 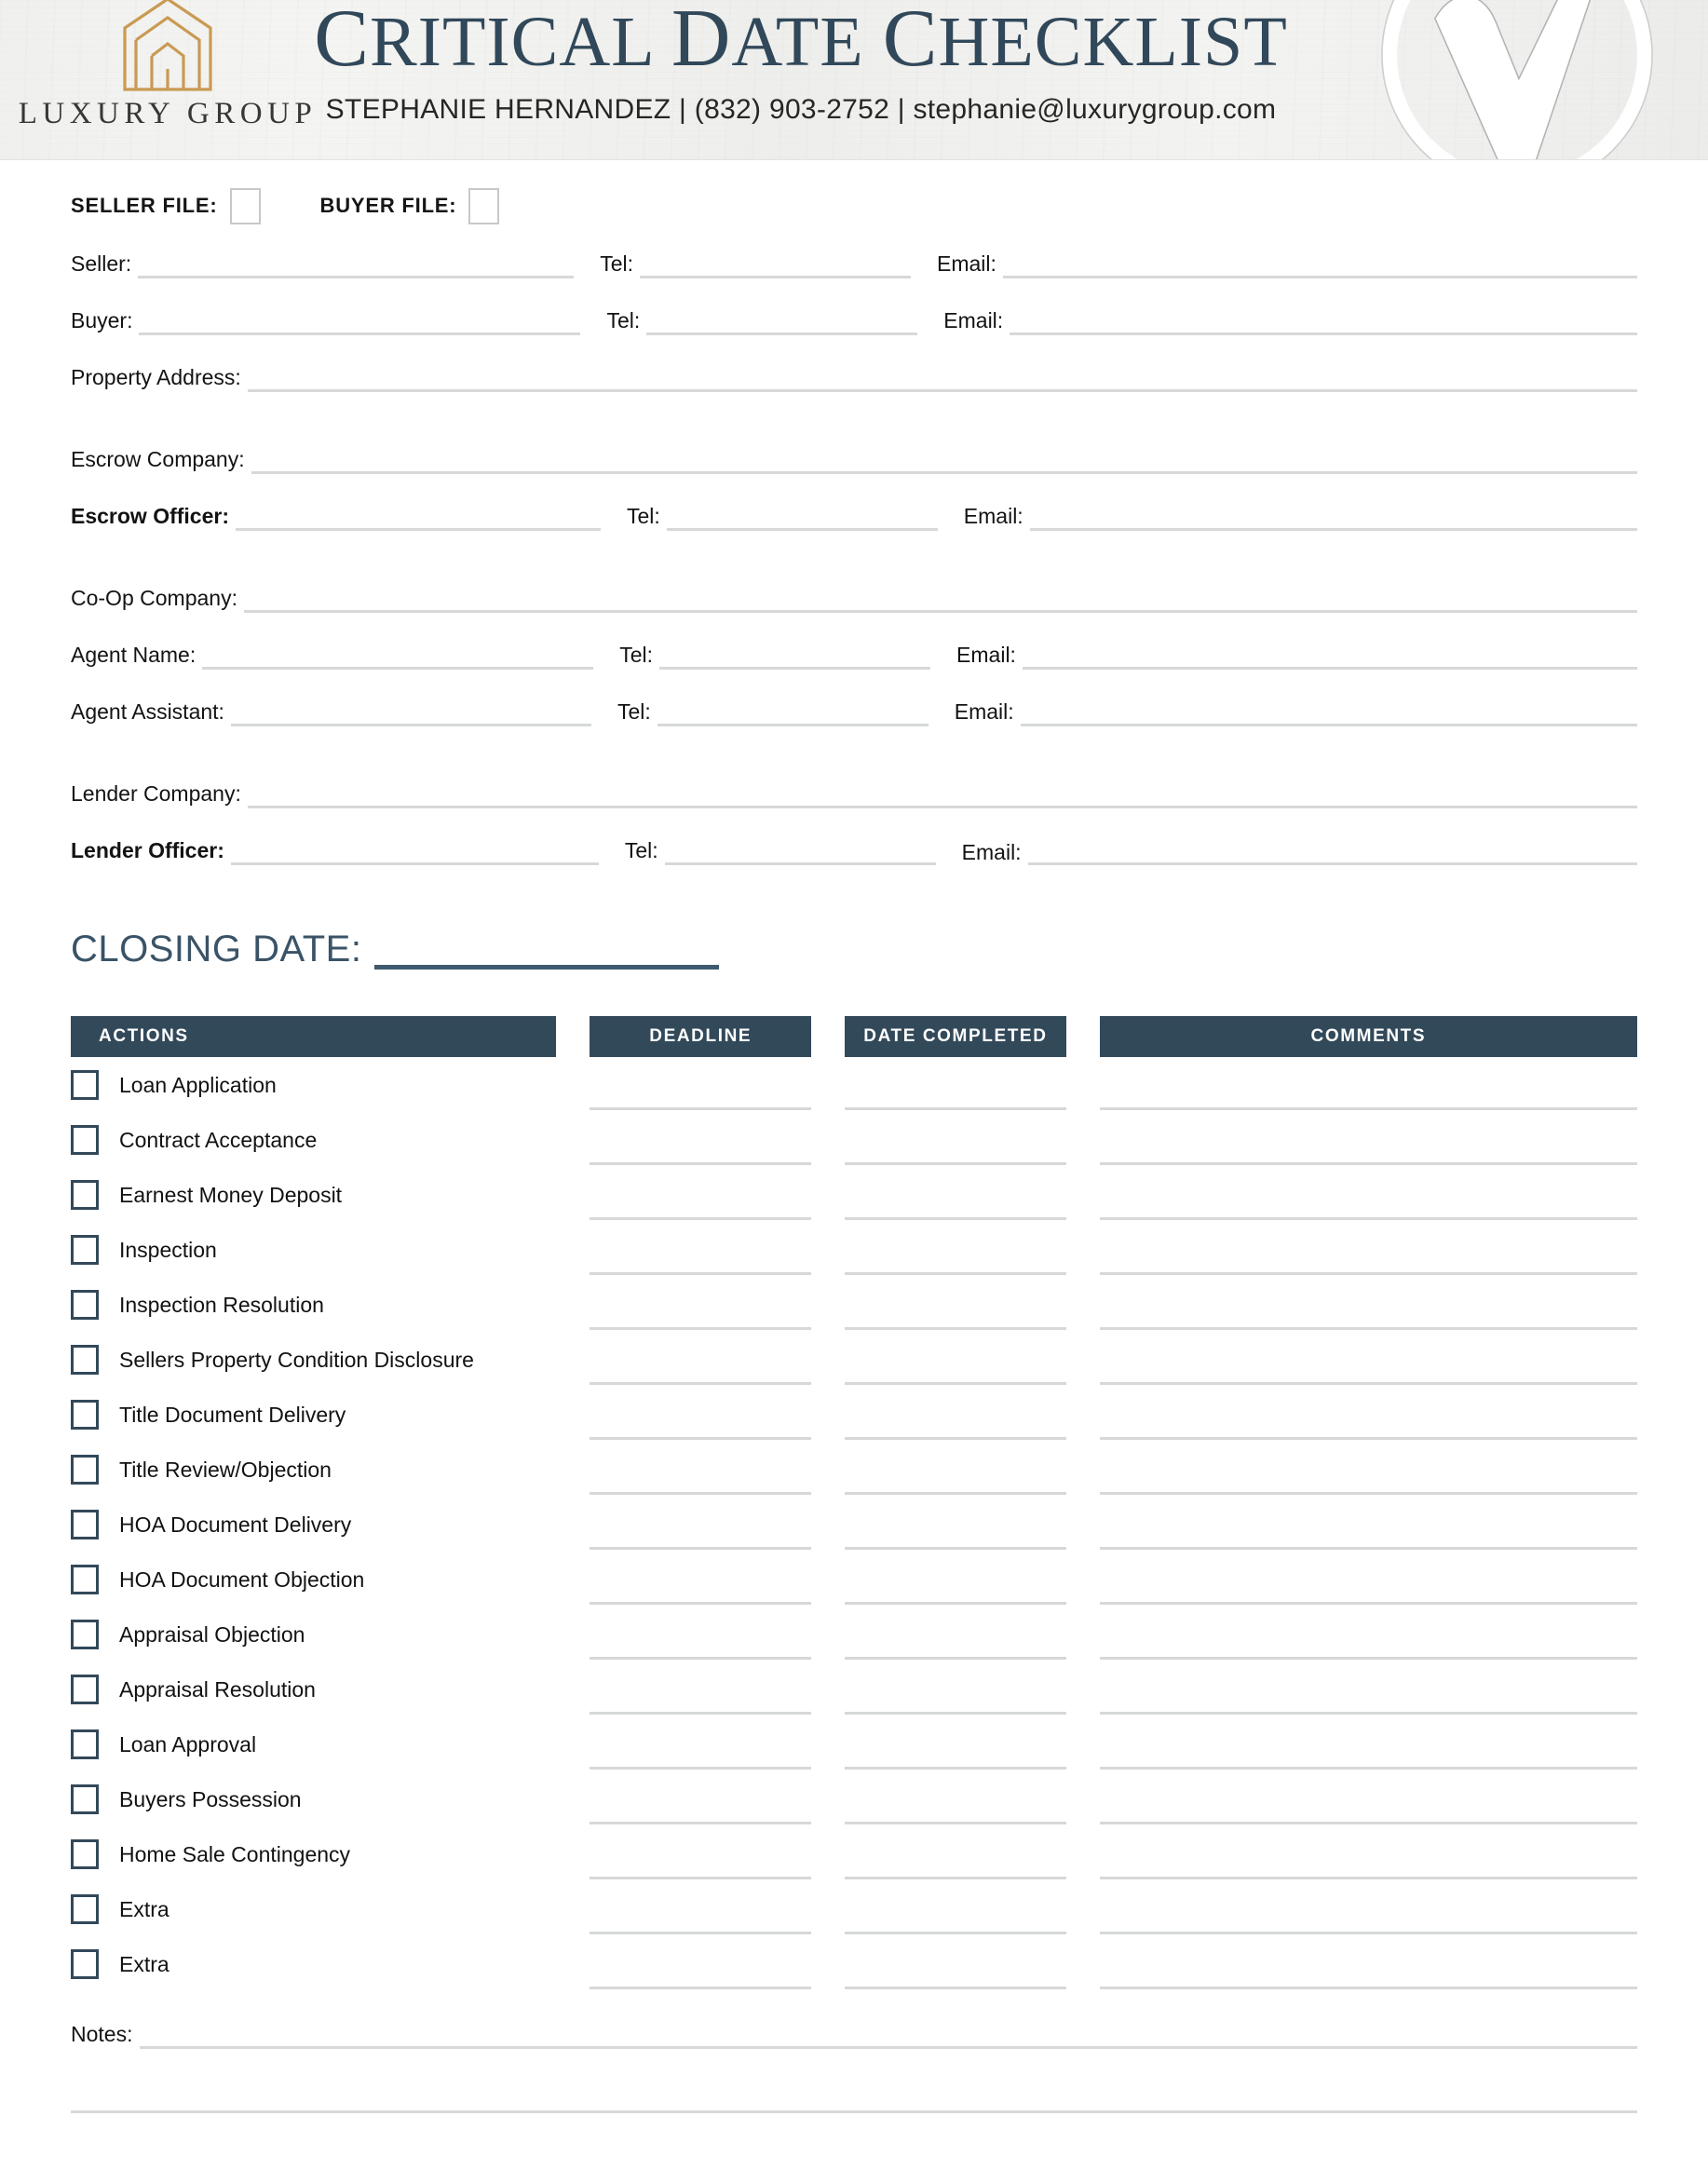 I want to click on action-label: Loan Approval, so click(x=188, y=1743).